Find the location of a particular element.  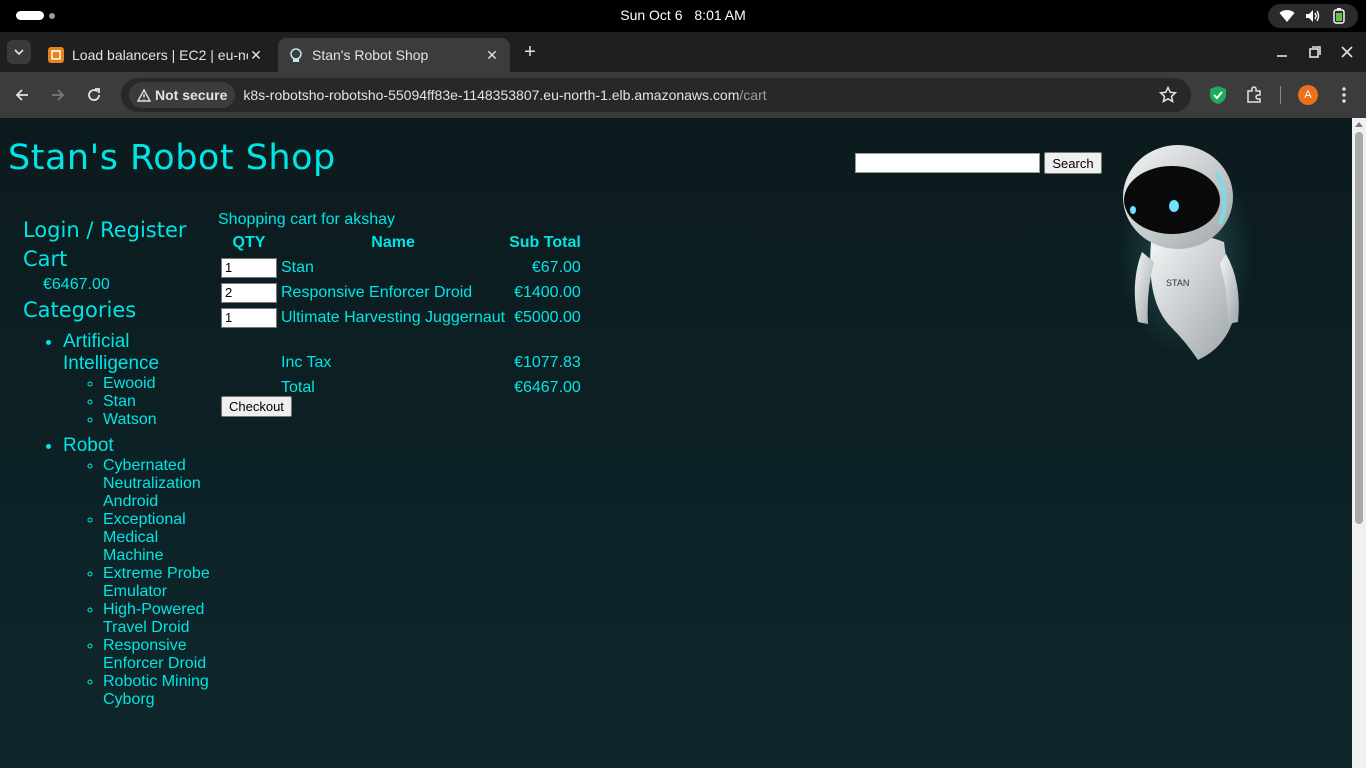

robot-badge: STAN is located at coordinates (1177, 283).